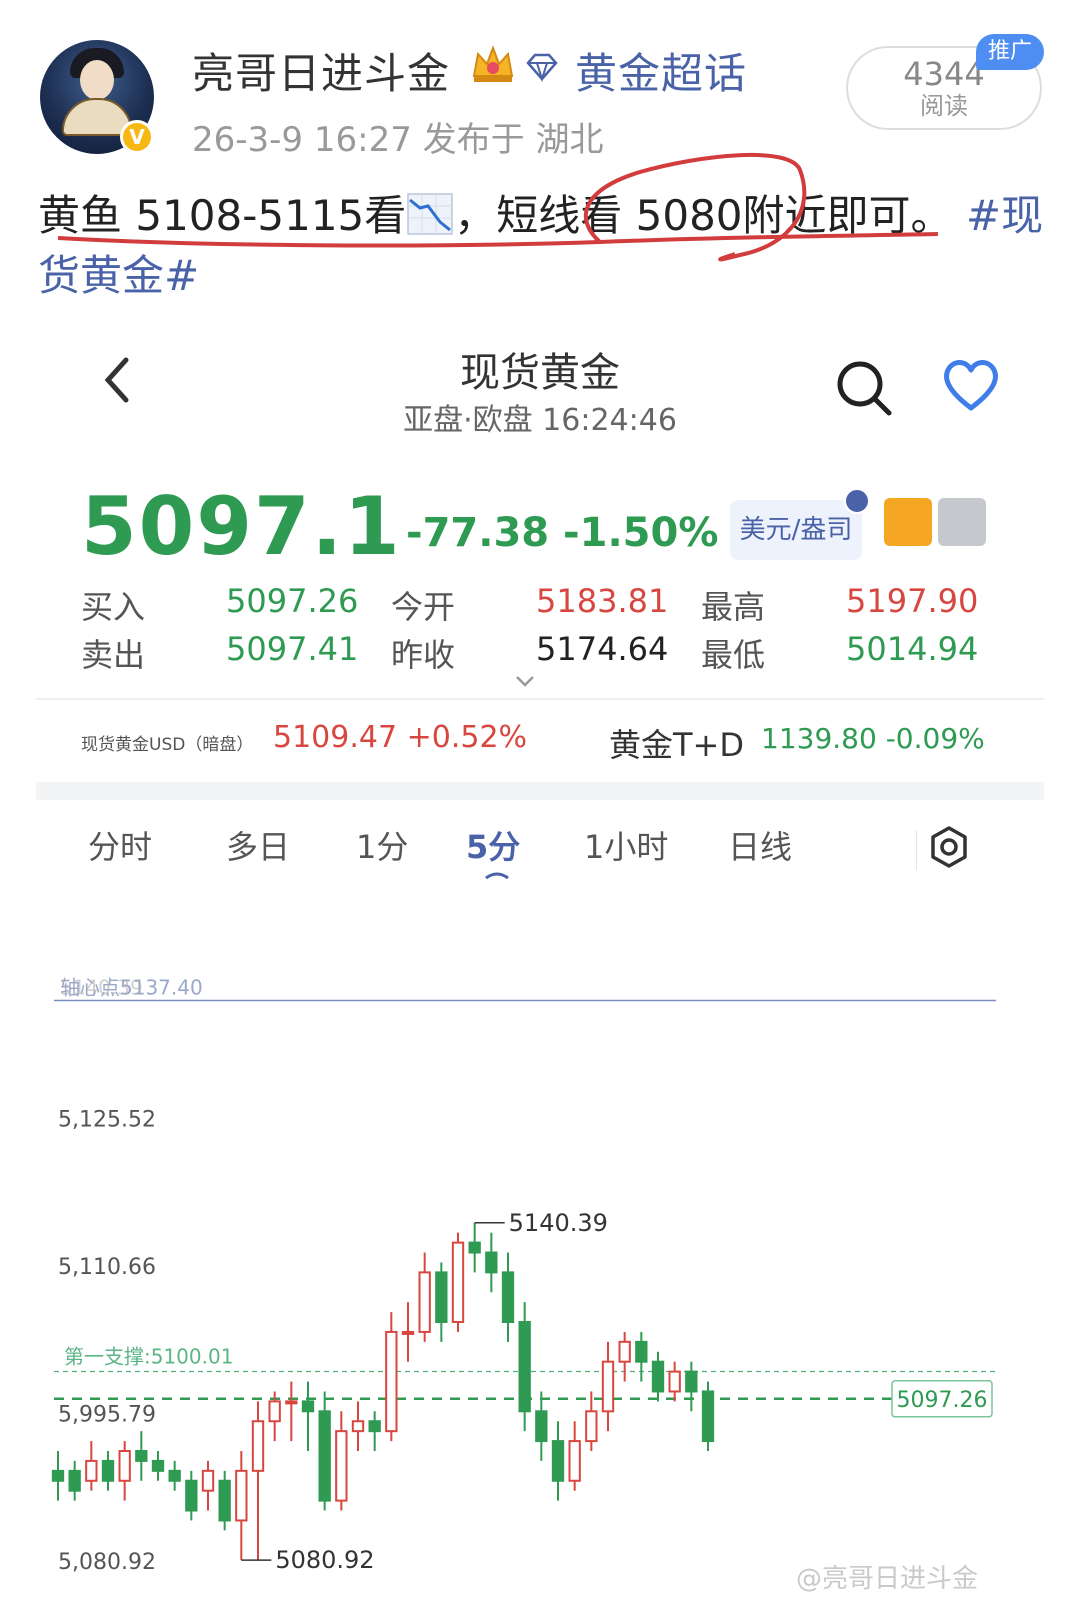 This screenshot has width=1080, height=1621. I want to click on price-change: -77.38 -1.50%, so click(562, 533).